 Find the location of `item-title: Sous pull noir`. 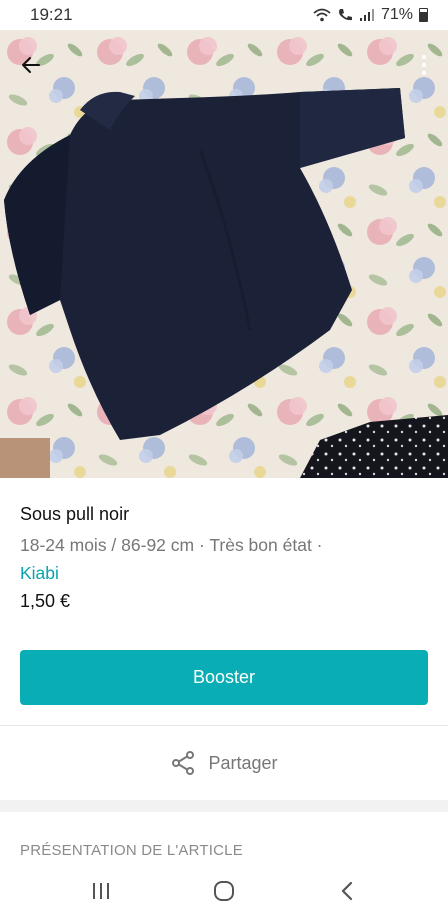

item-title: Sous pull noir is located at coordinates (75, 514).